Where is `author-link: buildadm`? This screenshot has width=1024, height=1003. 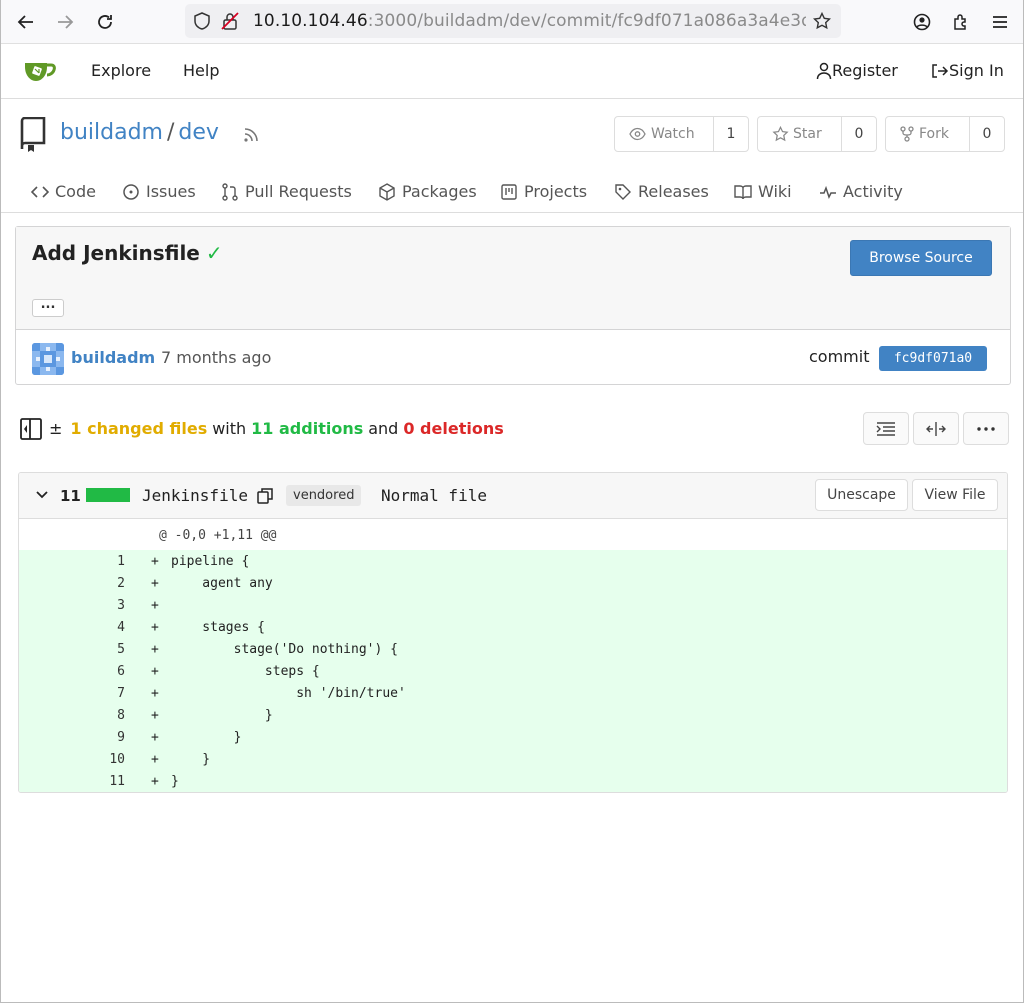
author-link: buildadm is located at coordinates (113, 357).